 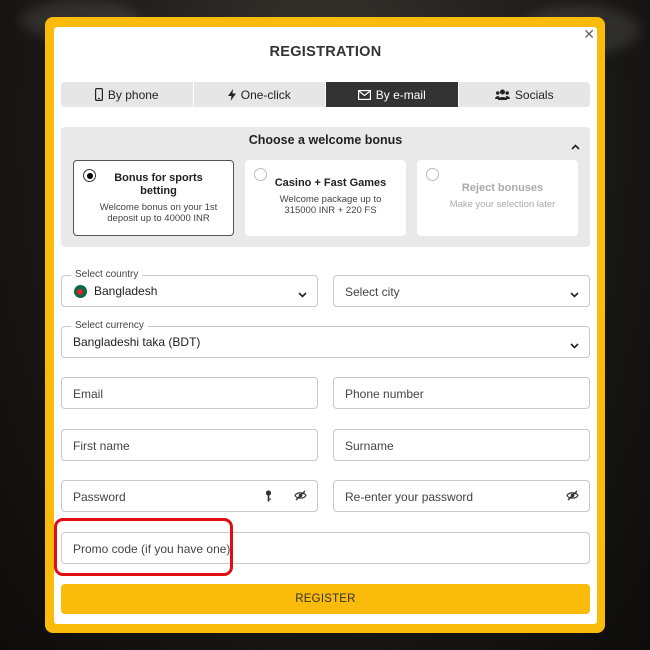 What do you see at coordinates (126, 291) in the screenshot?
I see `country-value: Bangladesh` at bounding box center [126, 291].